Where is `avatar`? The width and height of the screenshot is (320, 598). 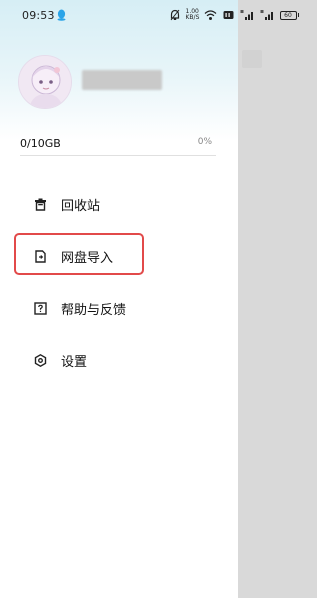 avatar is located at coordinates (45, 82).